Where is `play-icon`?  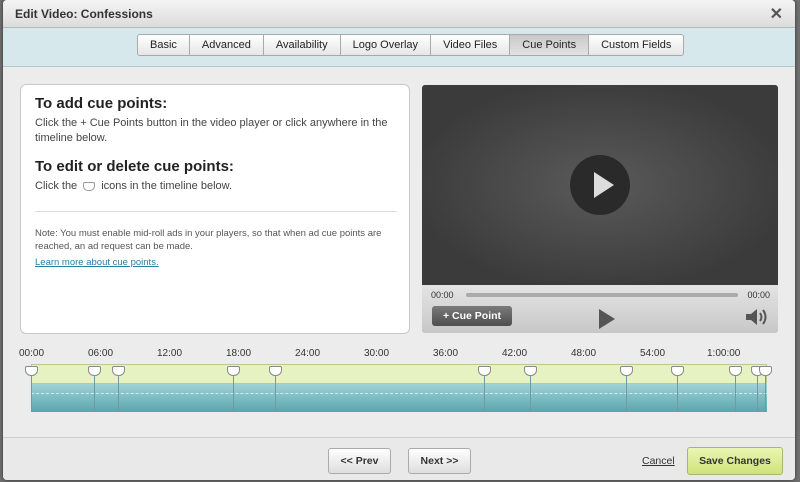
play-icon is located at coordinates (604, 185).